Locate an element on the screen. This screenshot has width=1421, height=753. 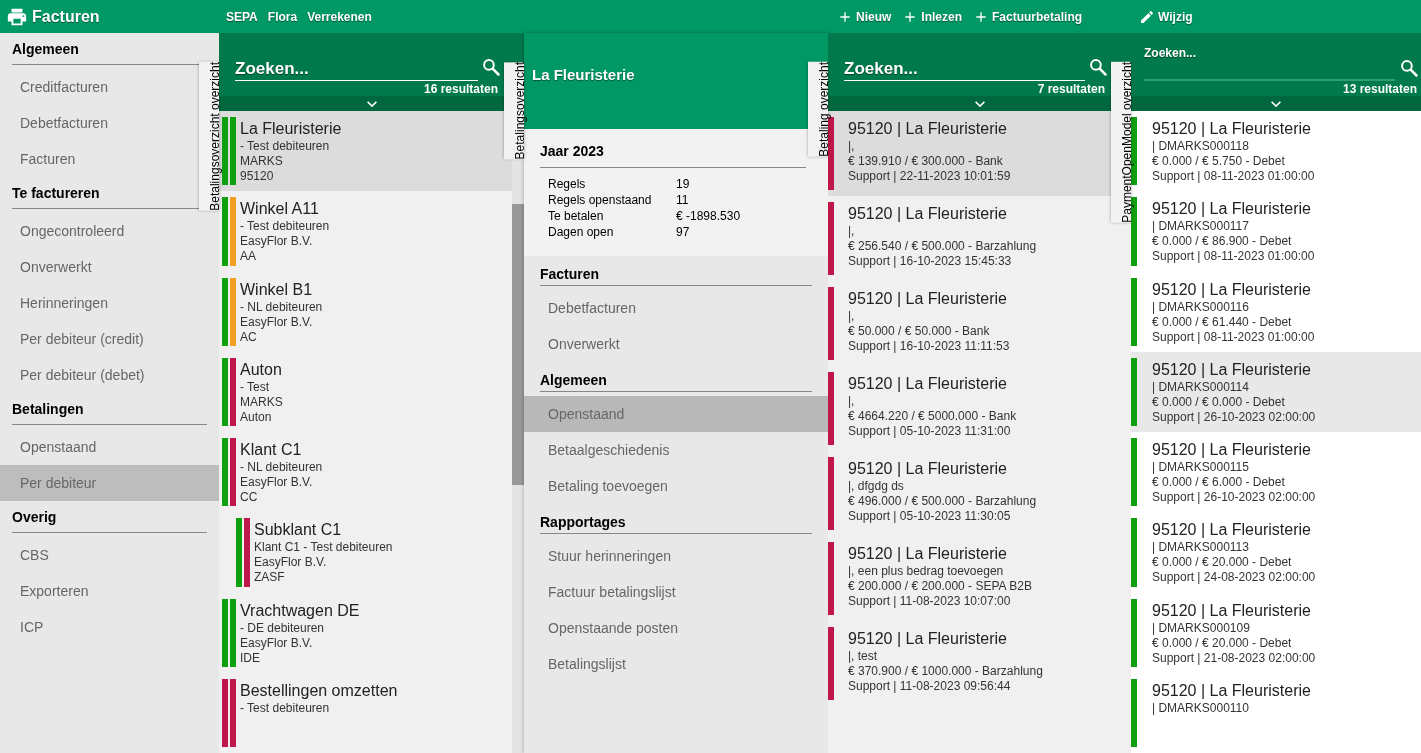
item-detail: | DMARKS000115 is located at coordinates (1201, 467).